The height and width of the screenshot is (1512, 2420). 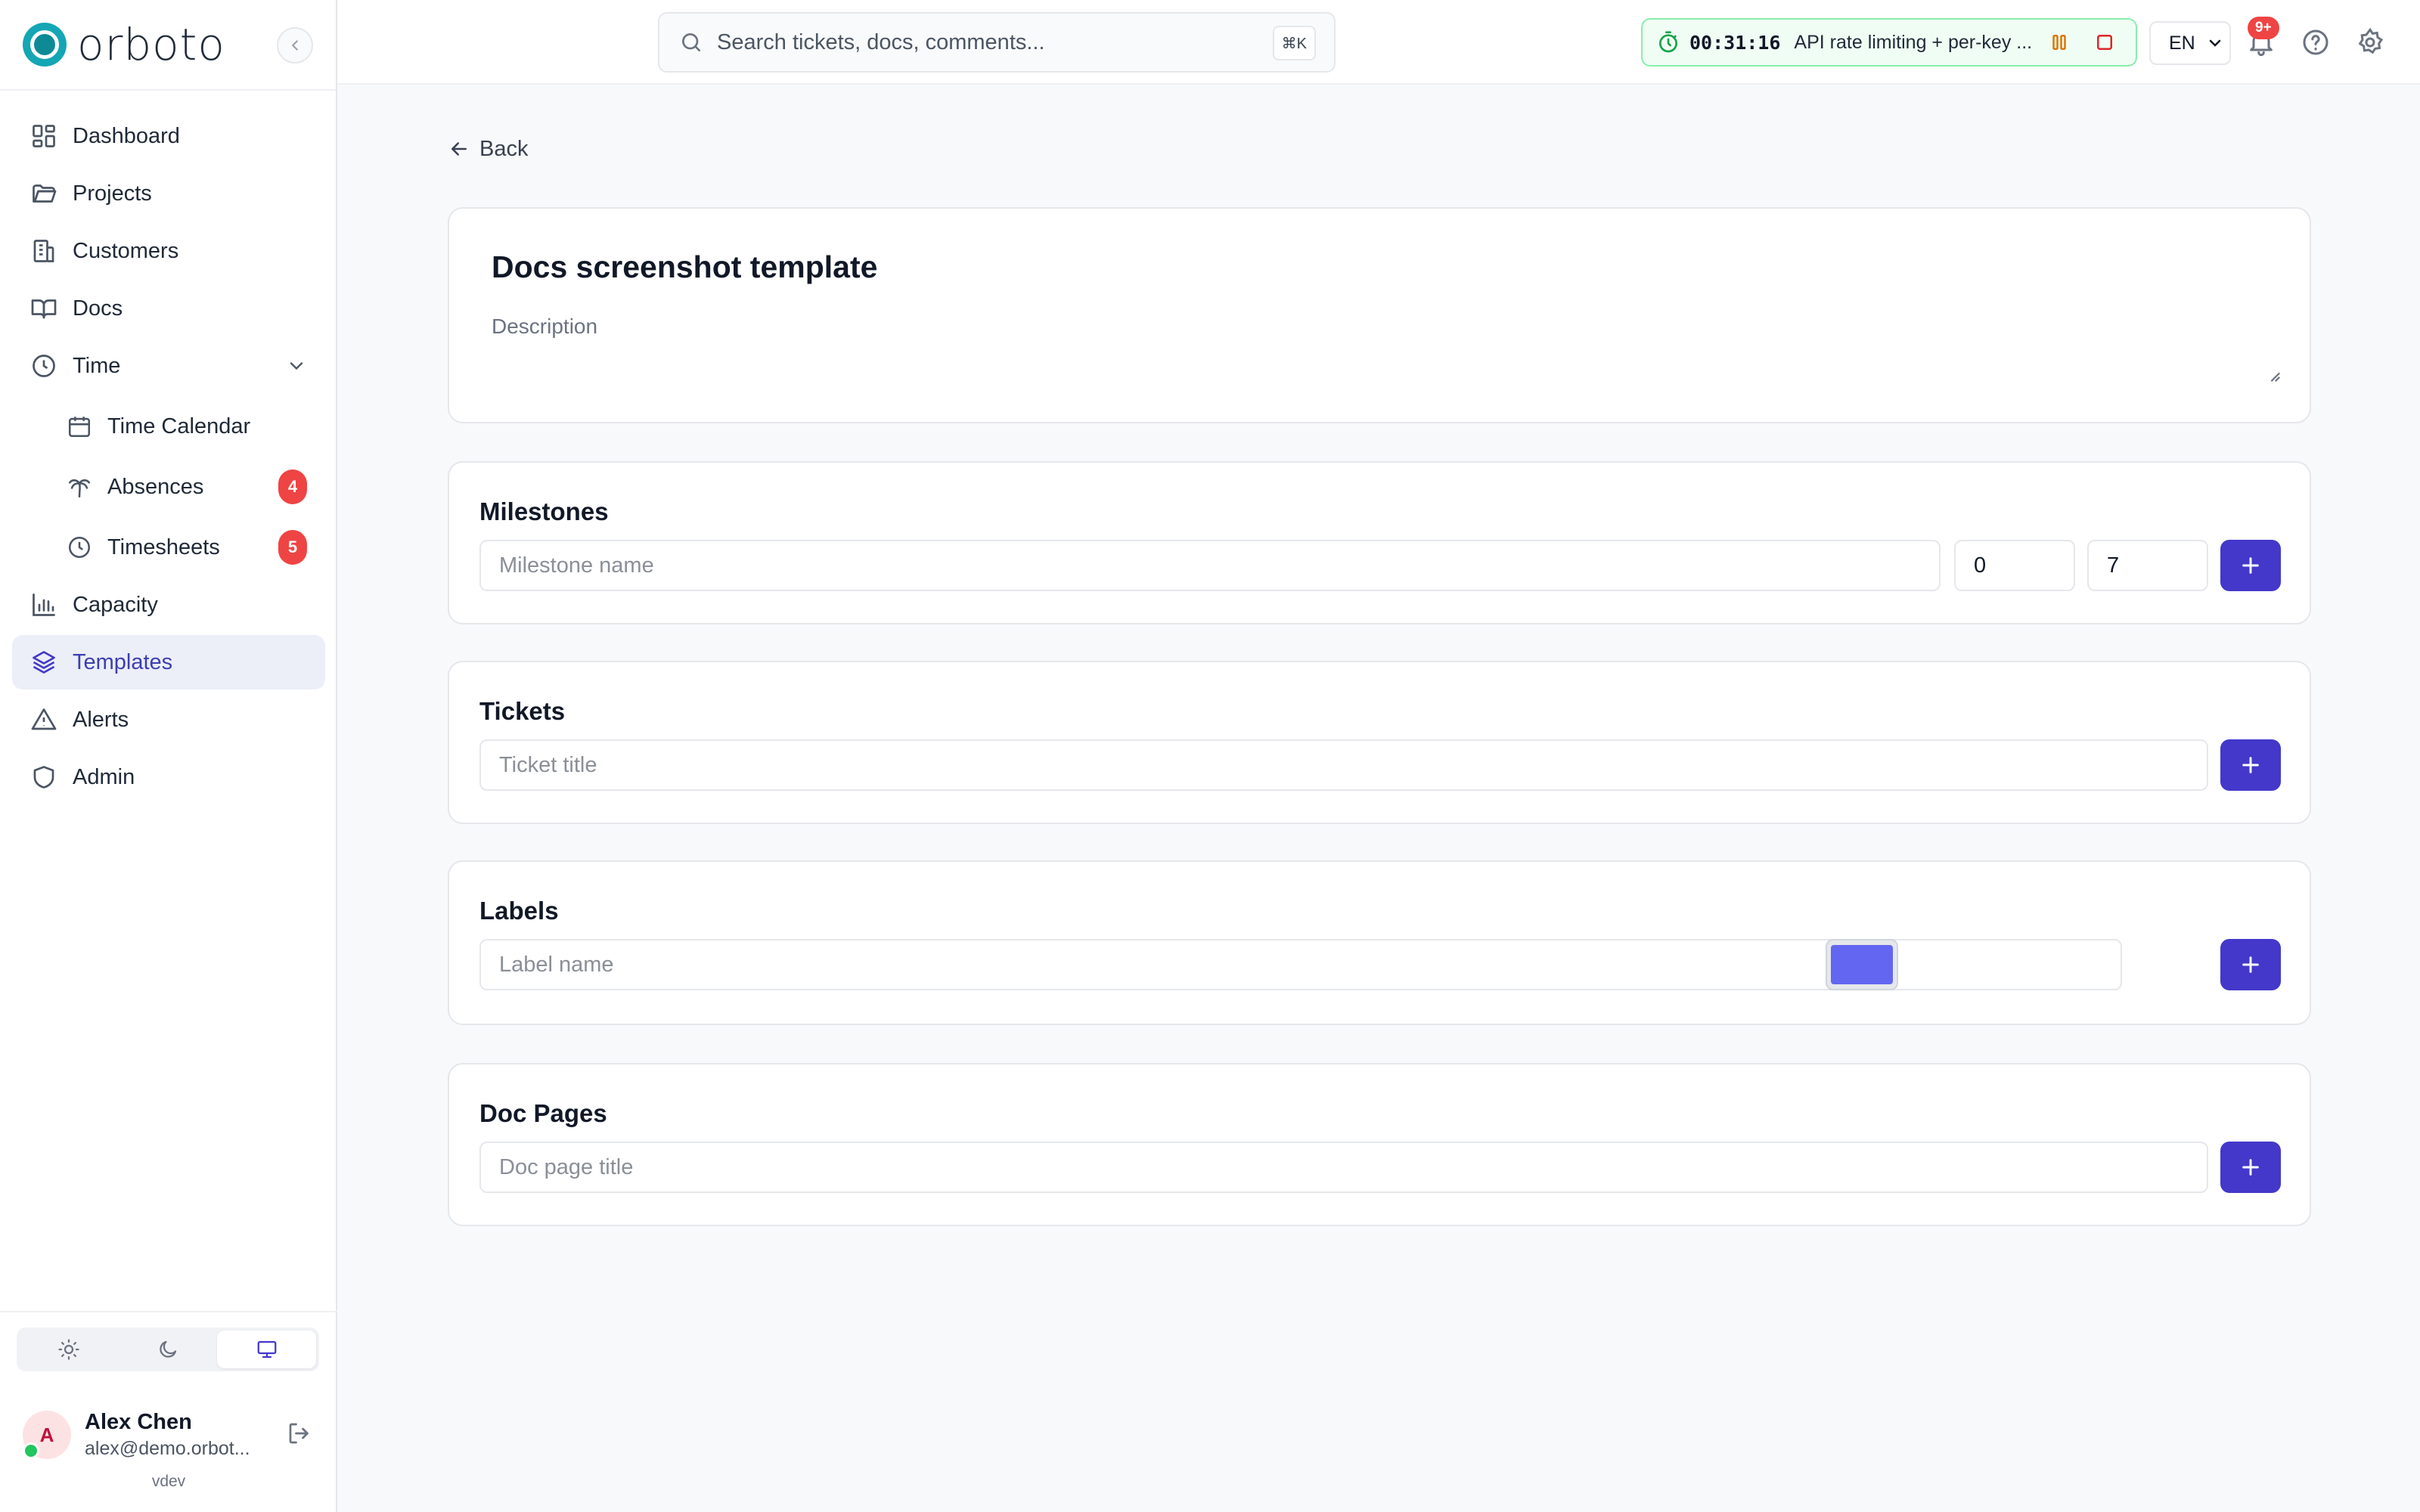 What do you see at coordinates (44, 309) in the screenshot?
I see `book-icon` at bounding box center [44, 309].